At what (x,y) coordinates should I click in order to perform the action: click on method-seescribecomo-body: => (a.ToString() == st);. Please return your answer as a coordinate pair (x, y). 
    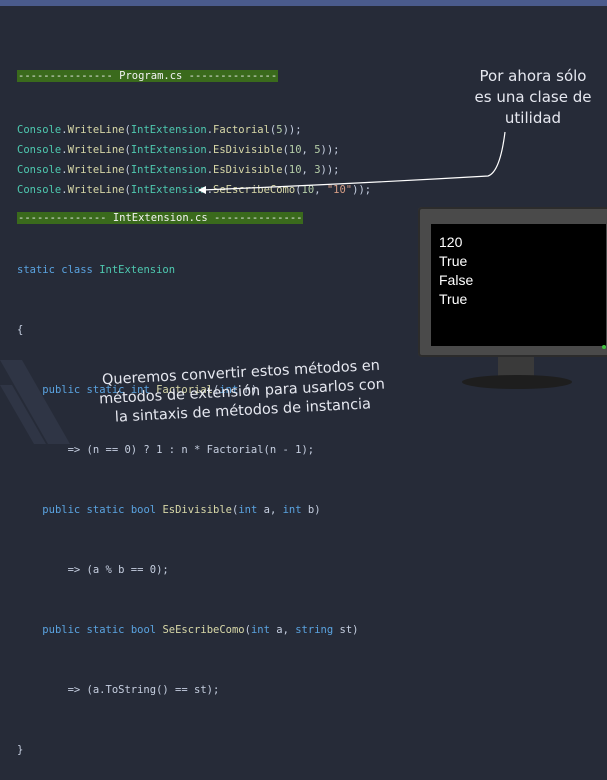
    Looking at the image, I should click on (143, 690).